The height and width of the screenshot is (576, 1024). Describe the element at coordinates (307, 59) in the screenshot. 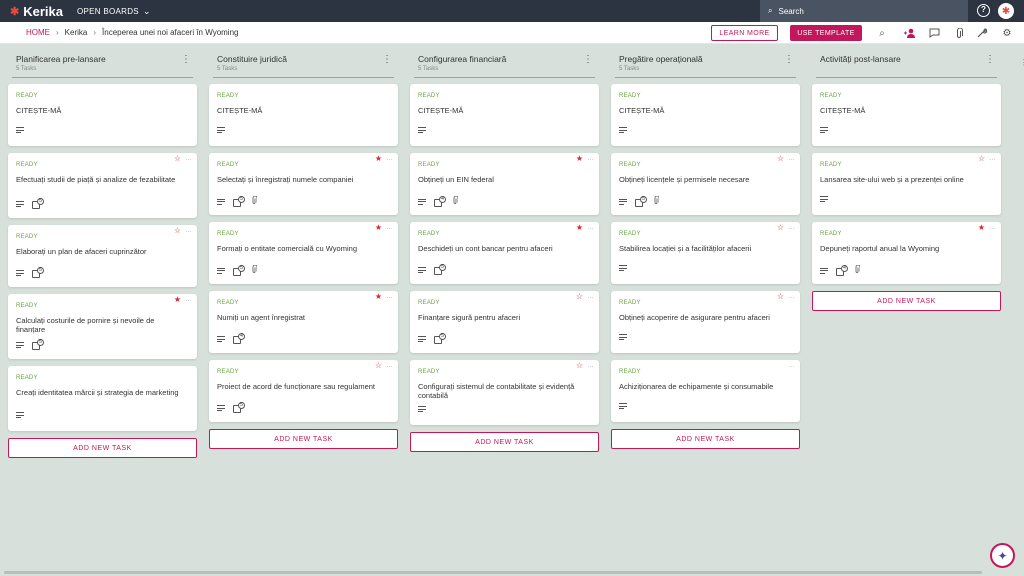

I see `column-title: Constituire juridică` at that location.